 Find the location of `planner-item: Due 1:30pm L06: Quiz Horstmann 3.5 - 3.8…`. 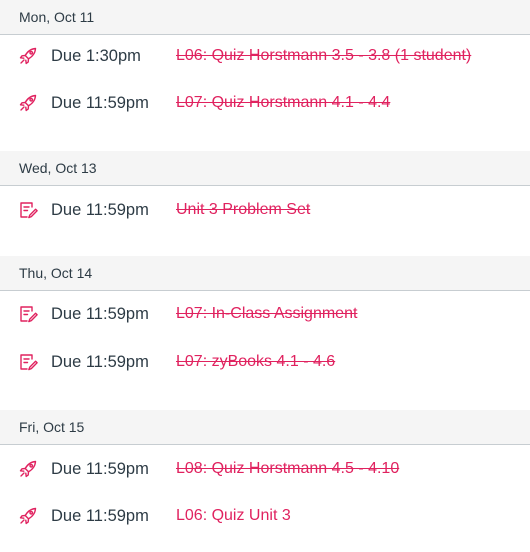

planner-item: Due 1:30pm L06: Quiz Horstmann 3.5 - 3.8… is located at coordinates (265, 56).